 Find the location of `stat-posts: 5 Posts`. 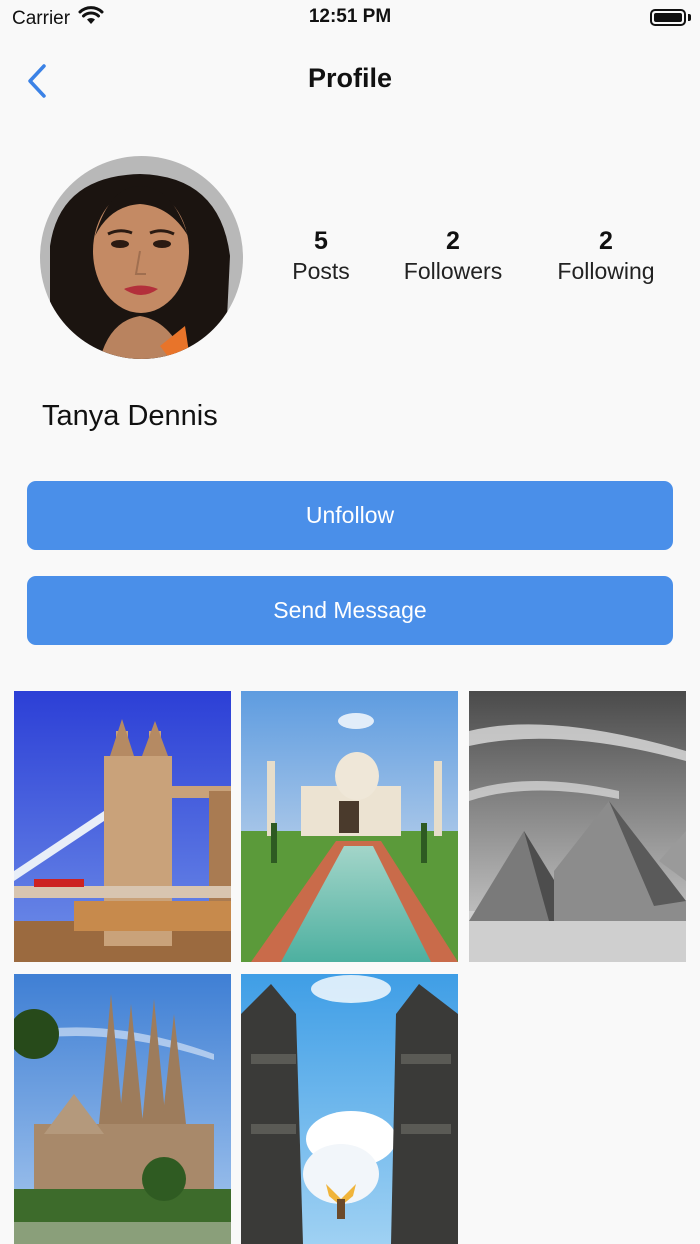

stat-posts: 5 Posts is located at coordinates (321, 256).